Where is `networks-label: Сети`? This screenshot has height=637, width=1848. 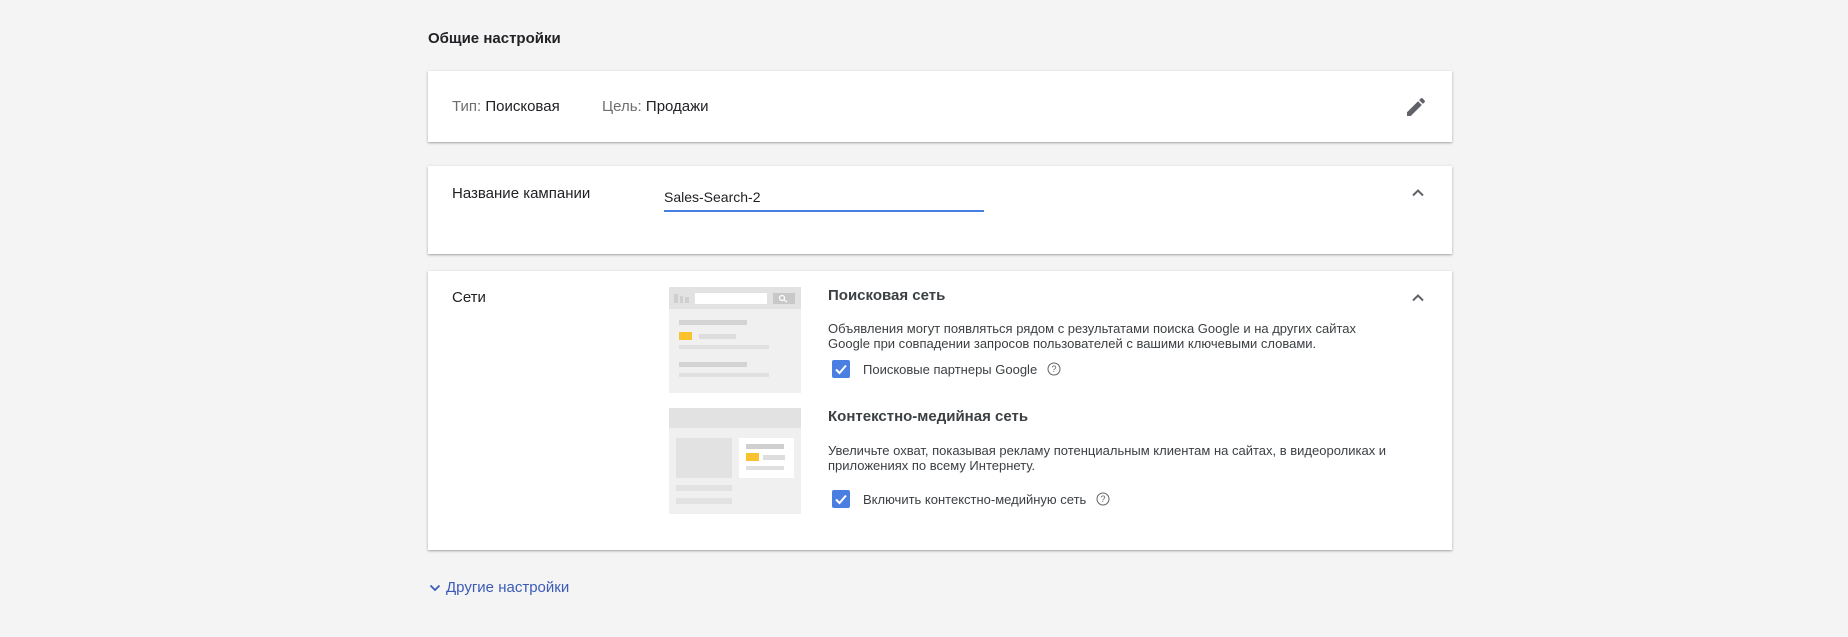 networks-label: Сети is located at coordinates (469, 297).